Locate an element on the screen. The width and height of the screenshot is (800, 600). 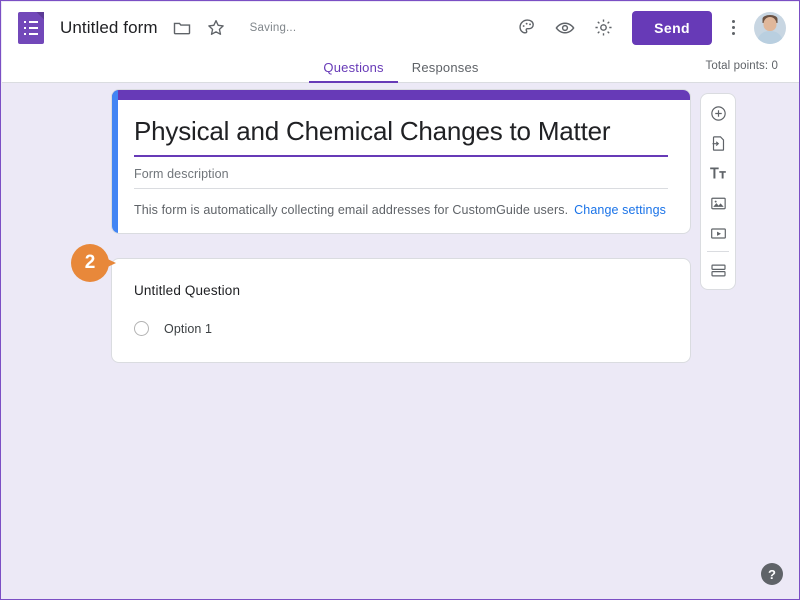
help-button: ? is located at coordinates (772, 574).